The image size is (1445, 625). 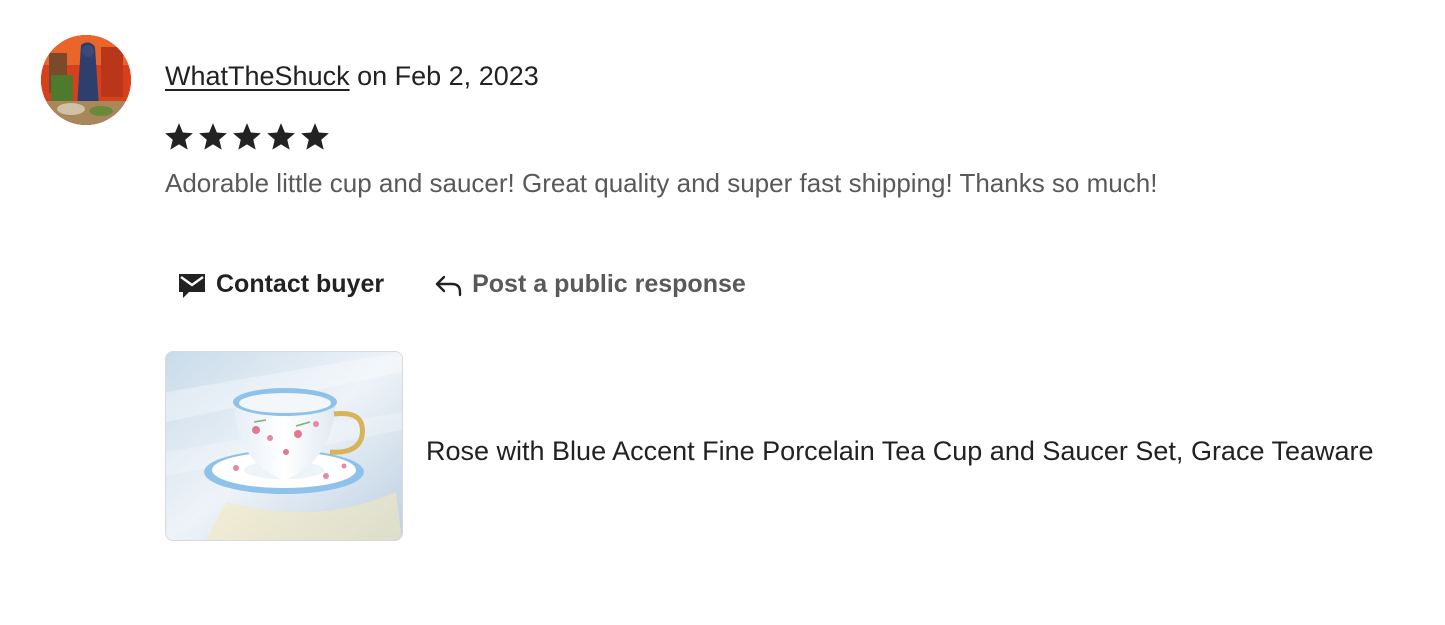 I want to click on reviewer-avatar, so click(x=86, y=80).